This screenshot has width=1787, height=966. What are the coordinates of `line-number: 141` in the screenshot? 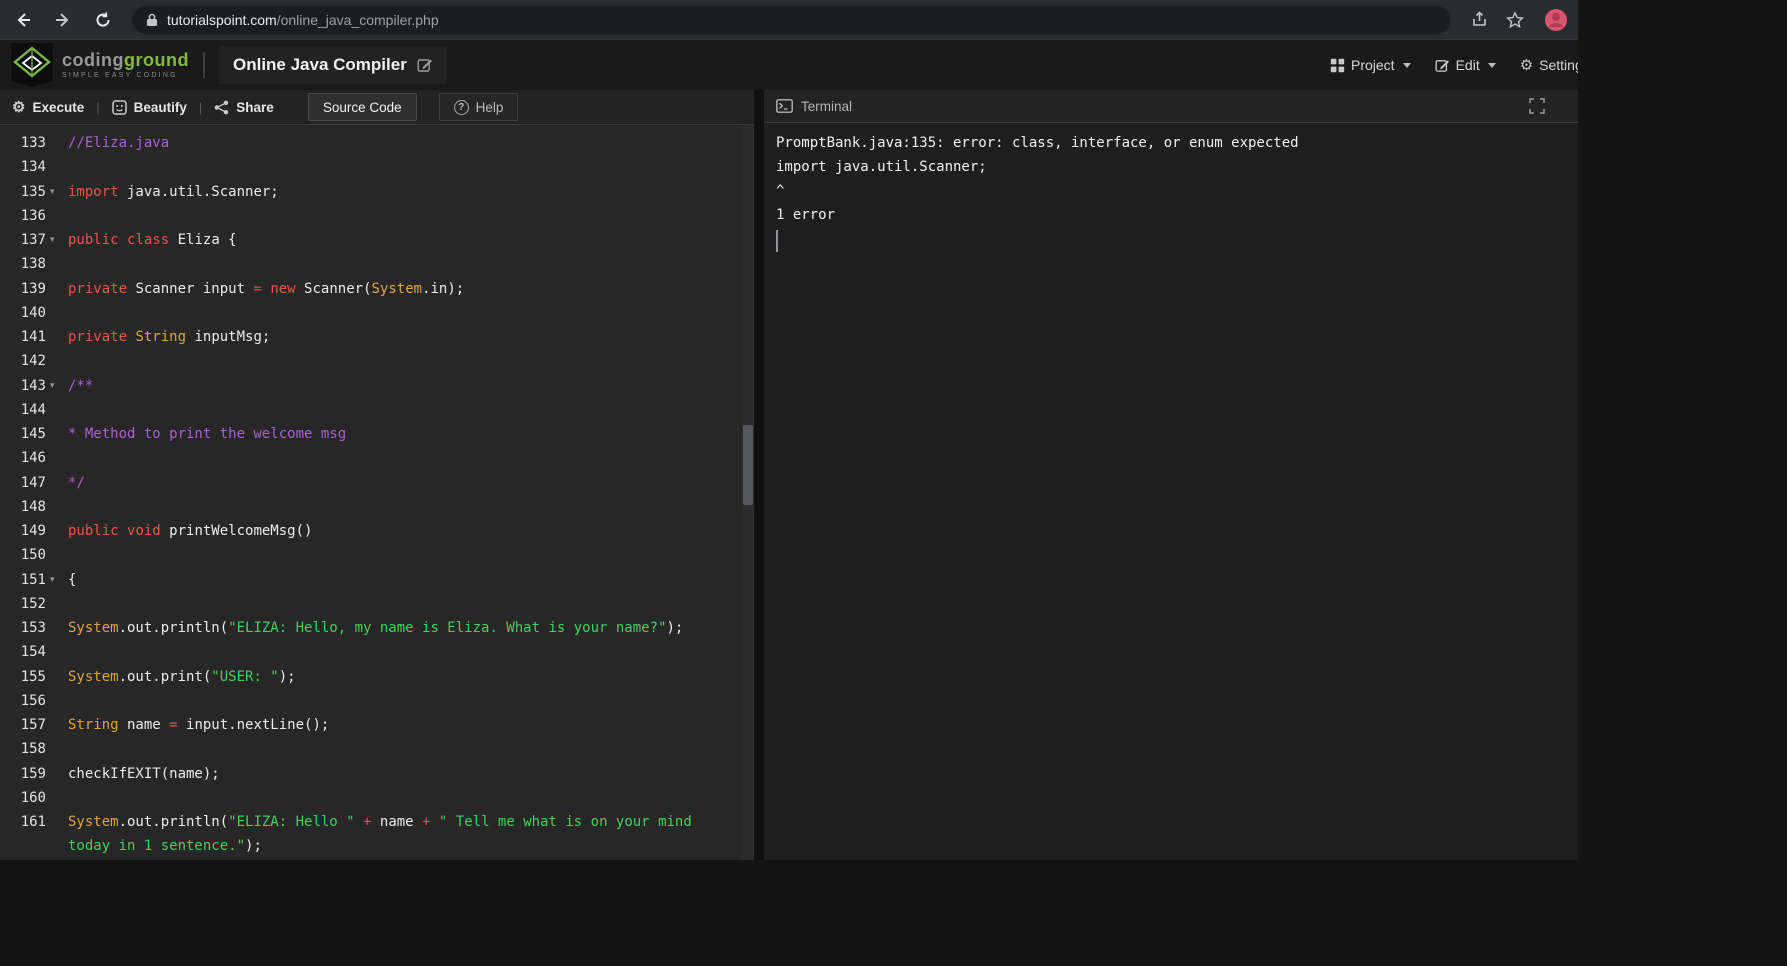 It's located at (33, 337).